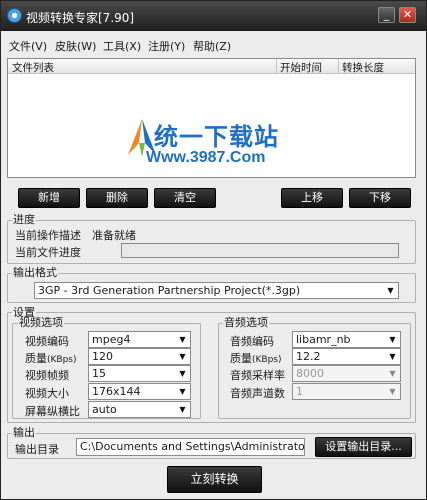  Describe the element at coordinates (47, 375) in the screenshot. I see `video-fps-label: 视频帧频` at that location.